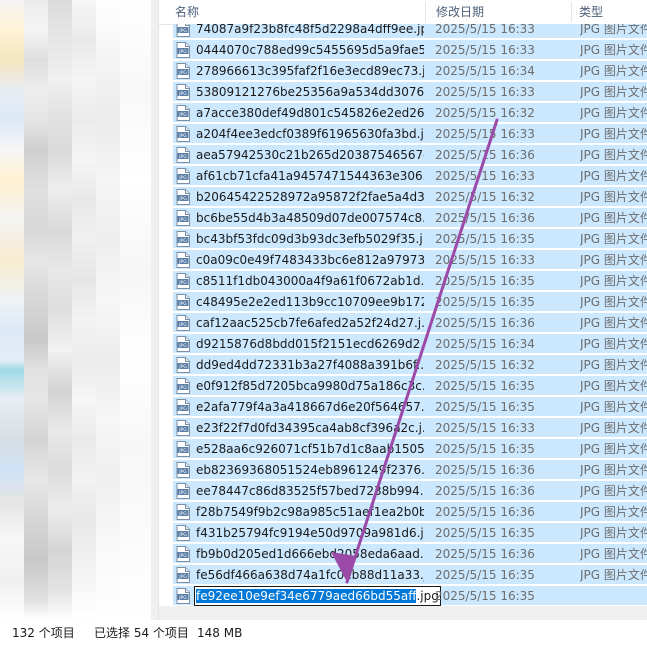 This screenshot has height=646, width=647. What do you see at coordinates (220, 633) in the screenshot?
I see `selected-size: 148 MB` at bounding box center [220, 633].